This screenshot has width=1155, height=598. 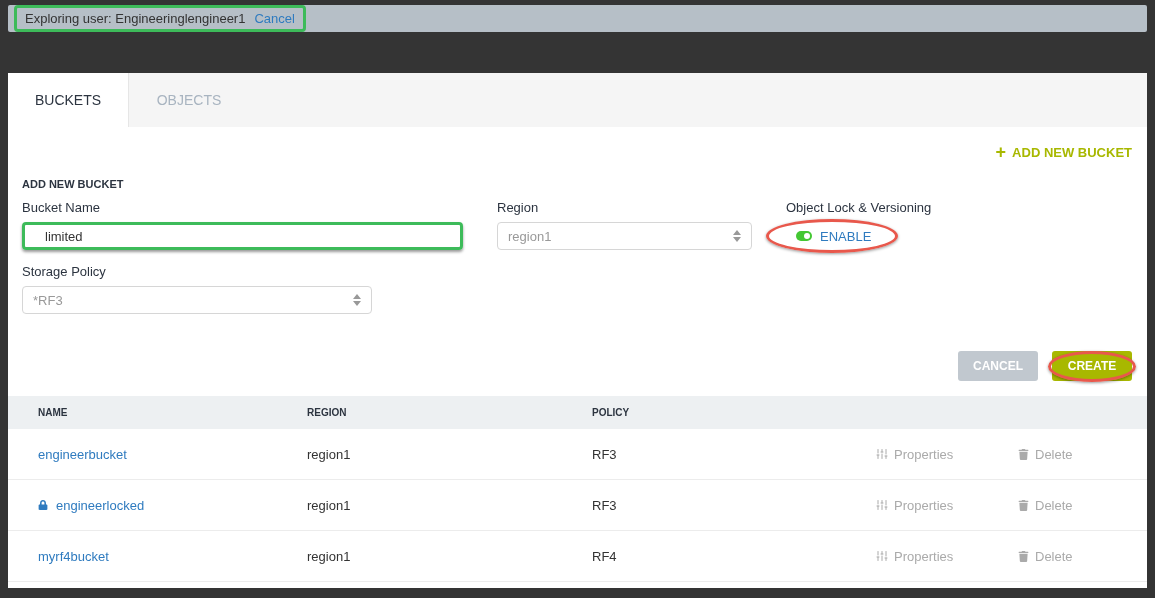 I want to click on lock-icon, so click(x=43, y=505).